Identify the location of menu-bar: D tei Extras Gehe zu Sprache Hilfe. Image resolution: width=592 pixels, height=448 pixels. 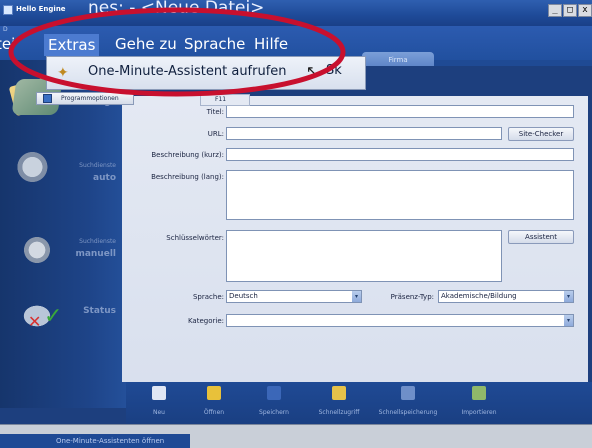
(296, 43).